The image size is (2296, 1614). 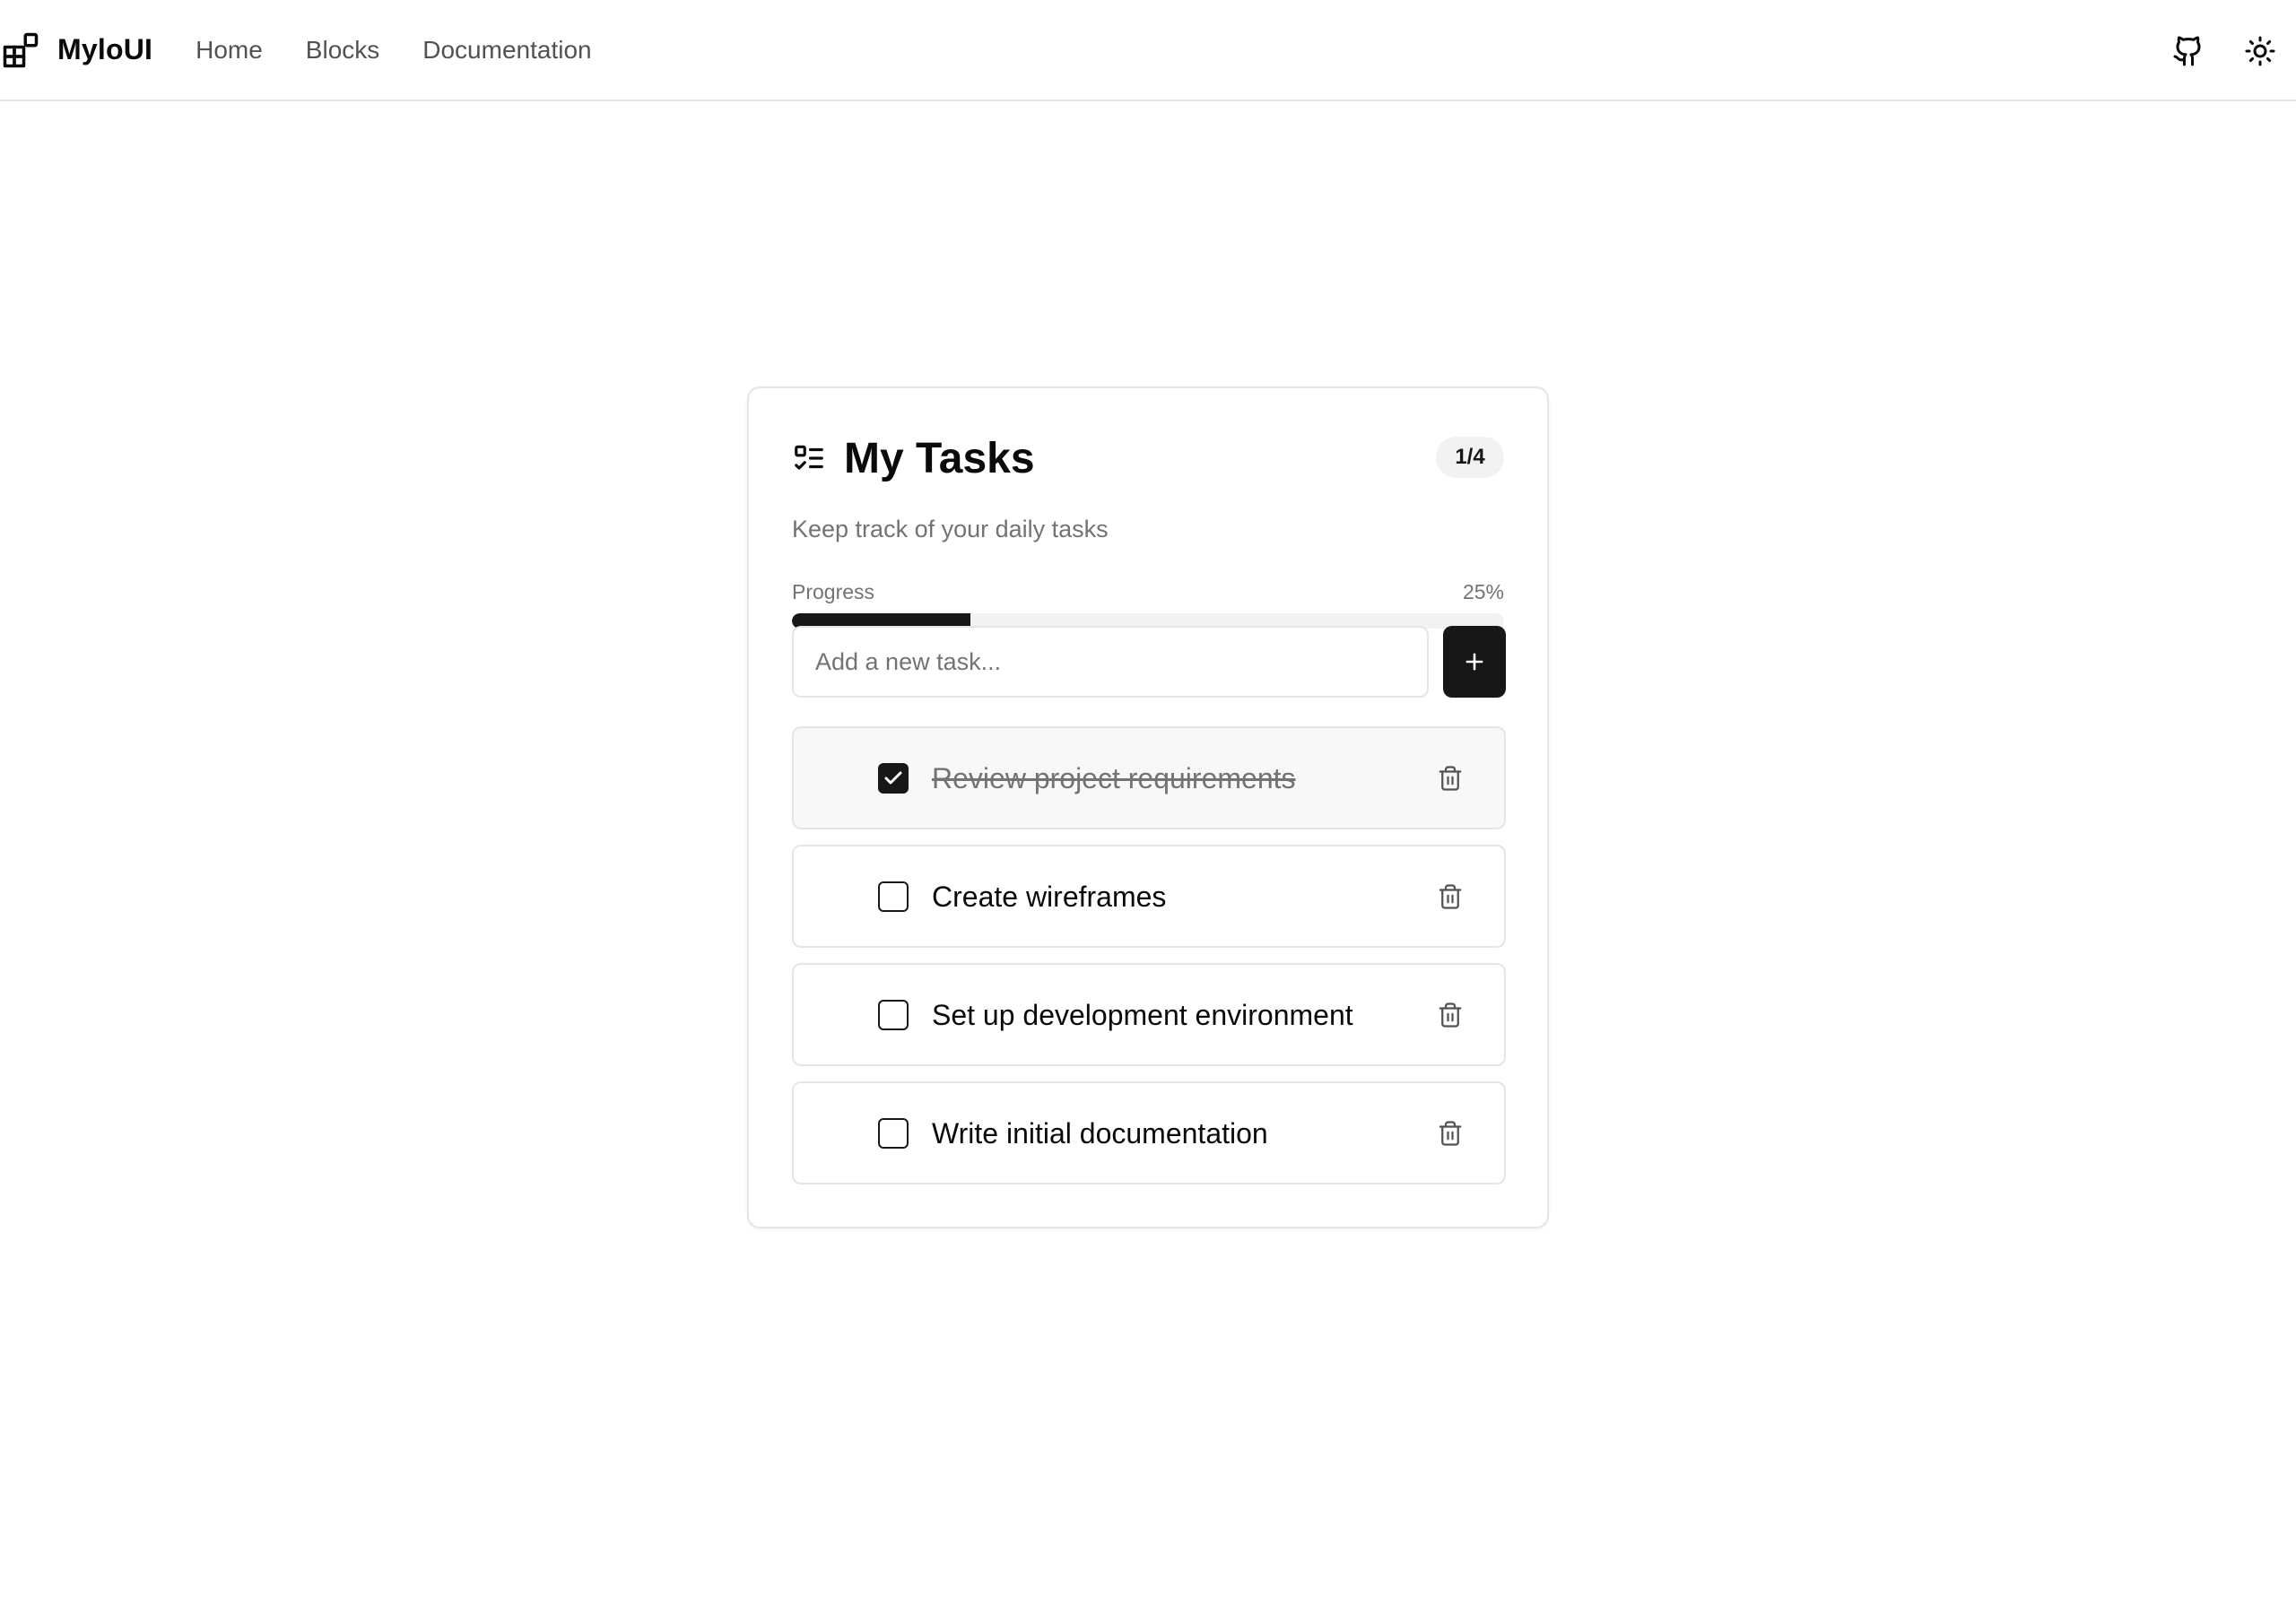 I want to click on nav-link-documentation: Documentation, so click(x=506, y=50).